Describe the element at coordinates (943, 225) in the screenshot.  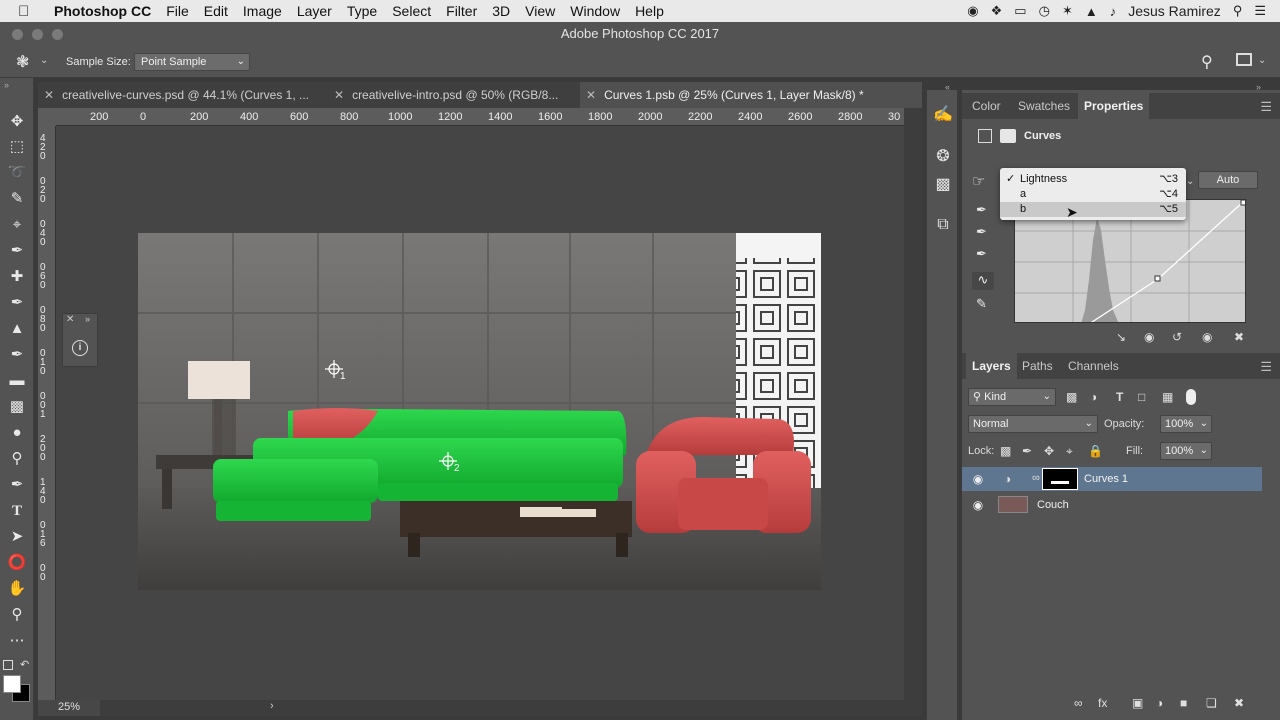
I see `navigator-panel-icon: ⧉` at that location.